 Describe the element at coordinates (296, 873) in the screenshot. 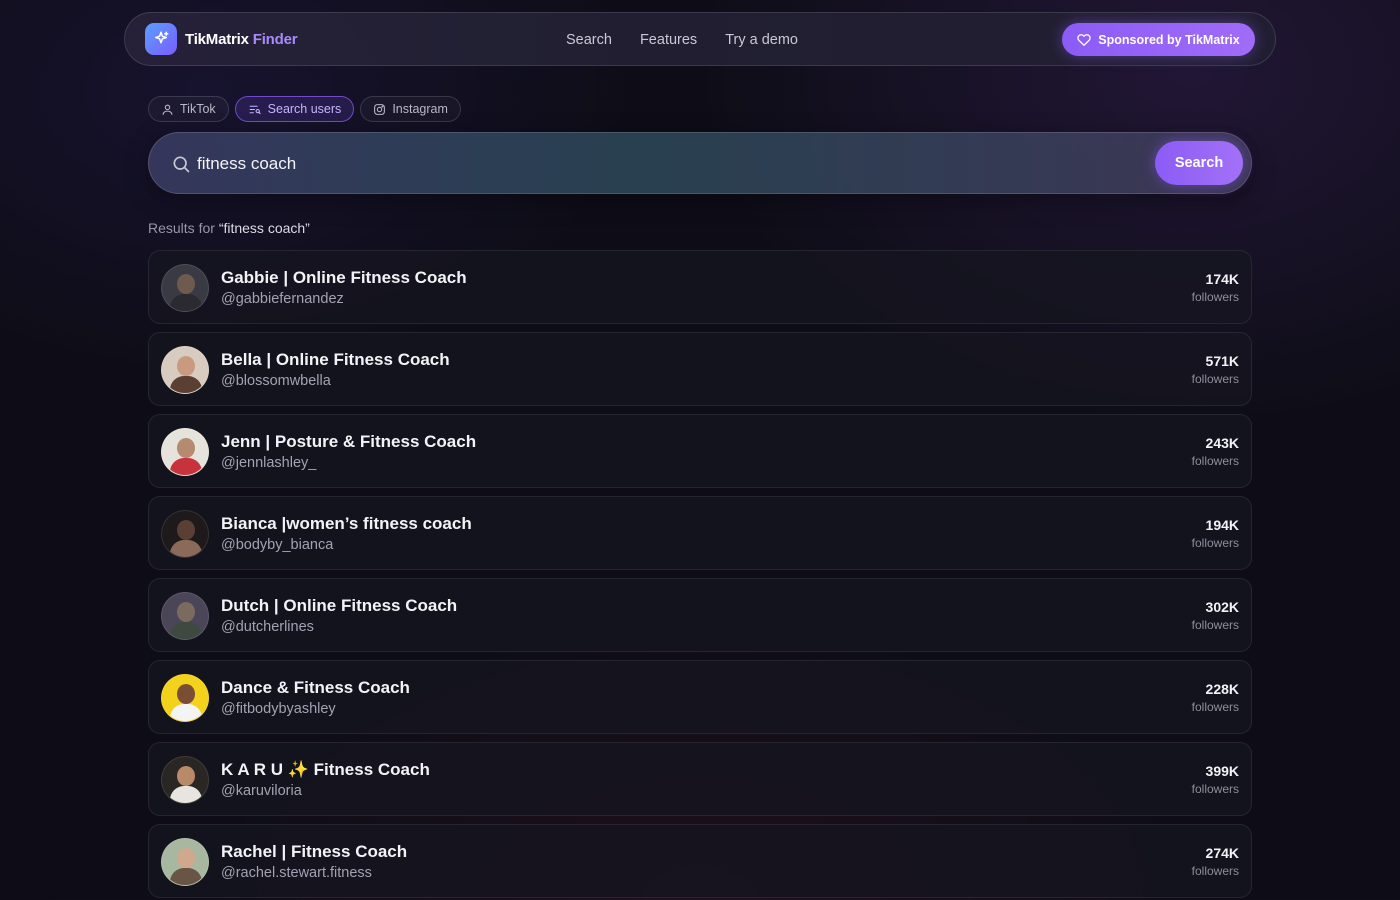

I see `creator-handle: @rachel.stewart.fitness` at that location.